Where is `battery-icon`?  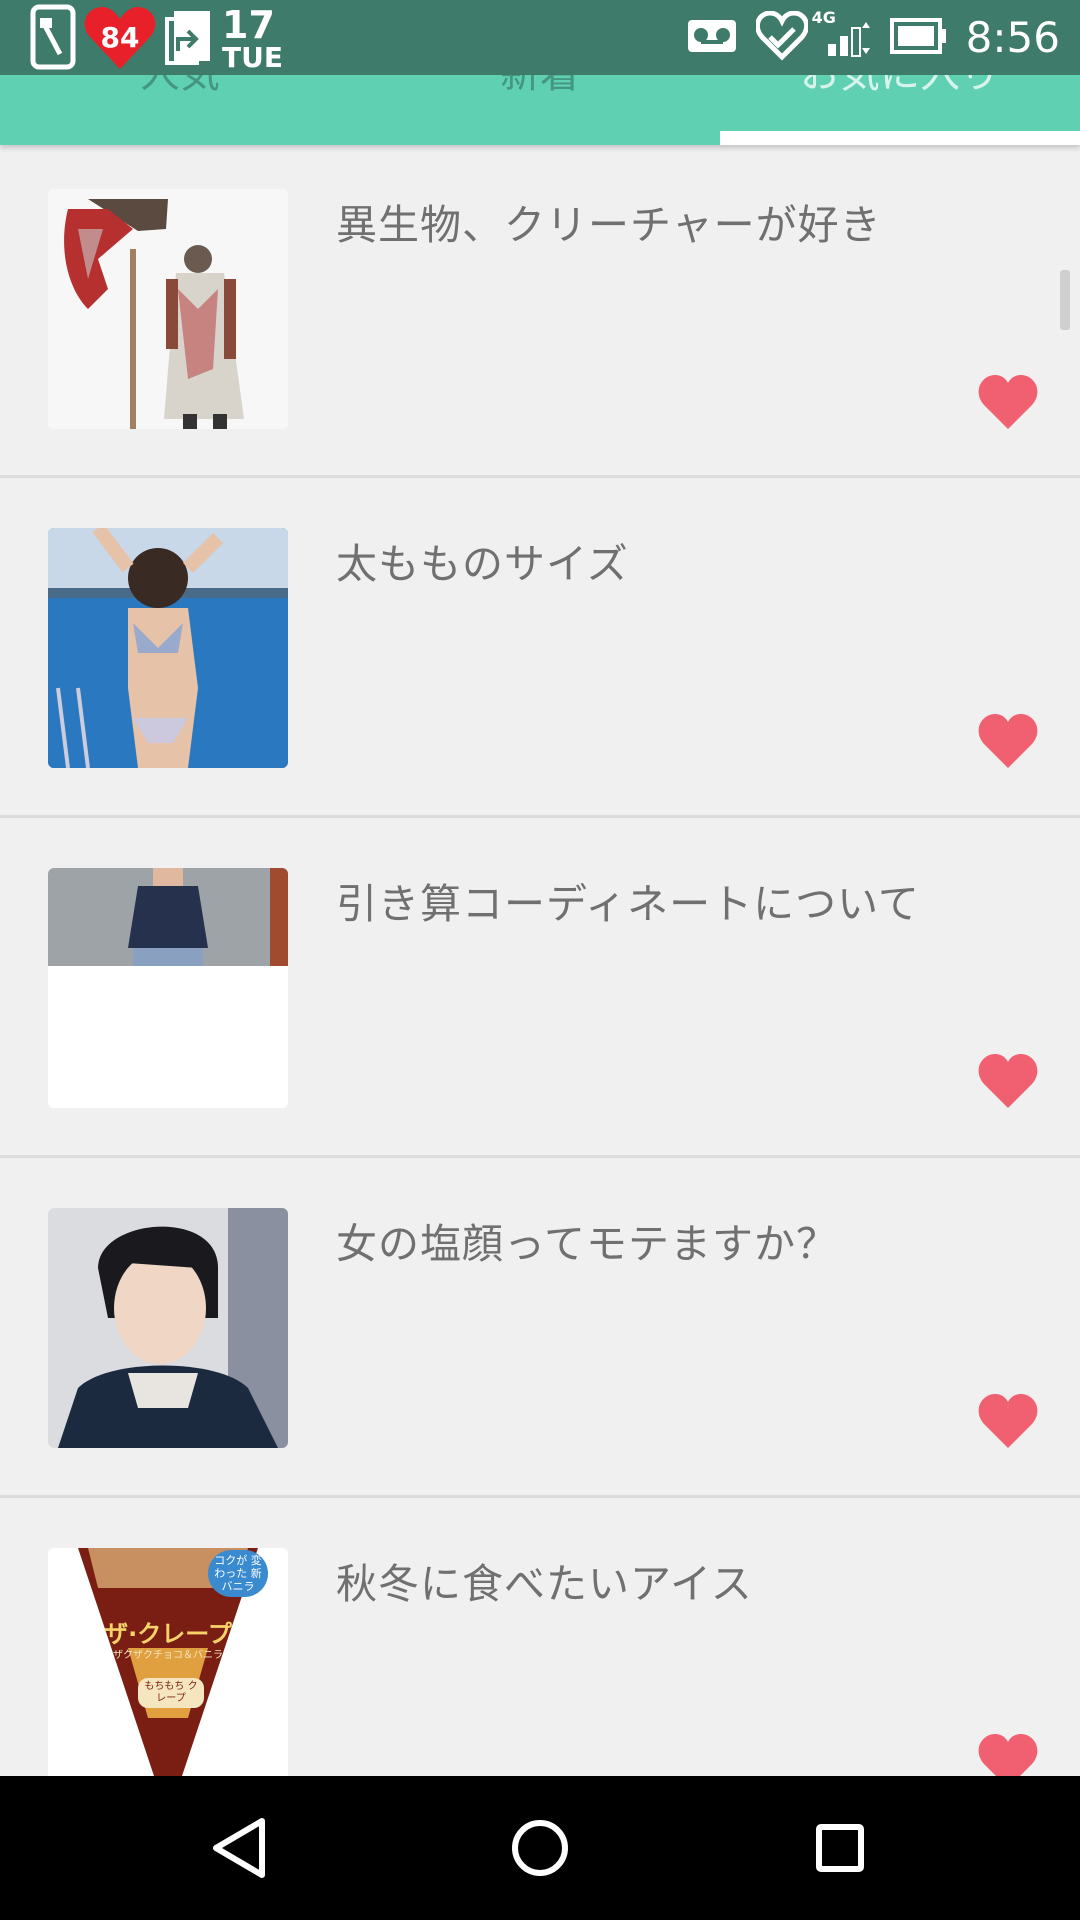 battery-icon is located at coordinates (918, 37).